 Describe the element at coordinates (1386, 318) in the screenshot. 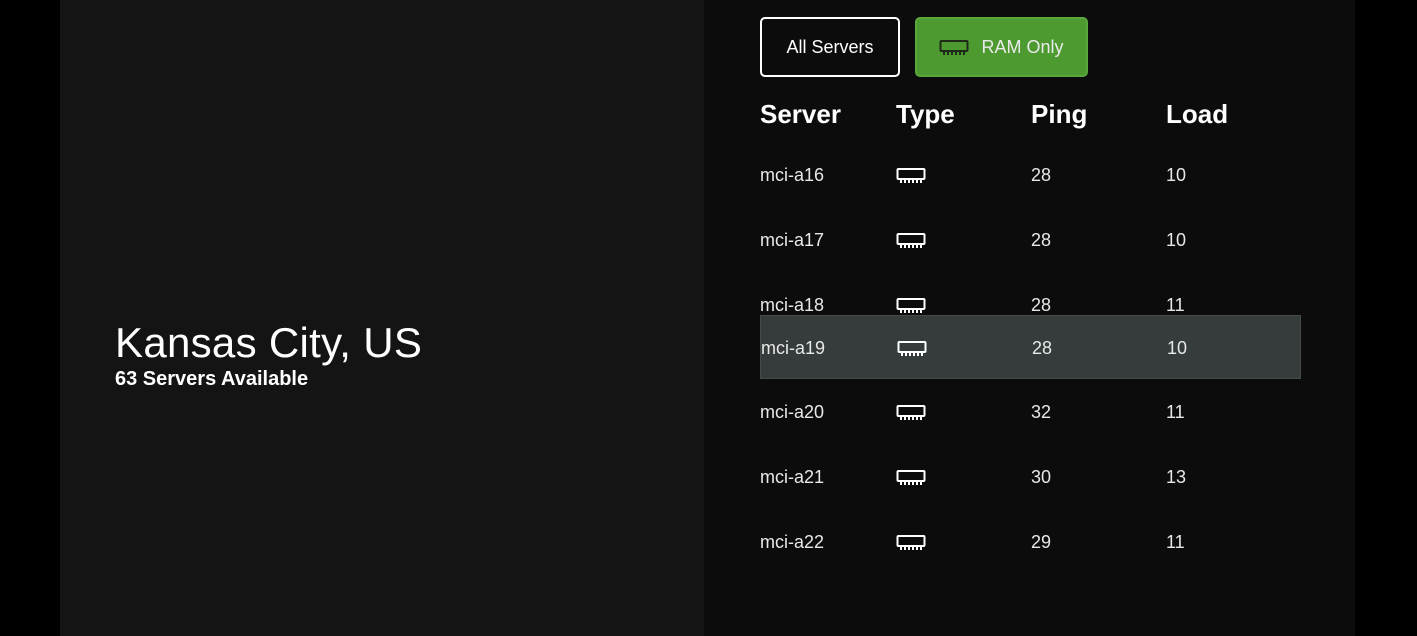

I see `screen-edge` at that location.